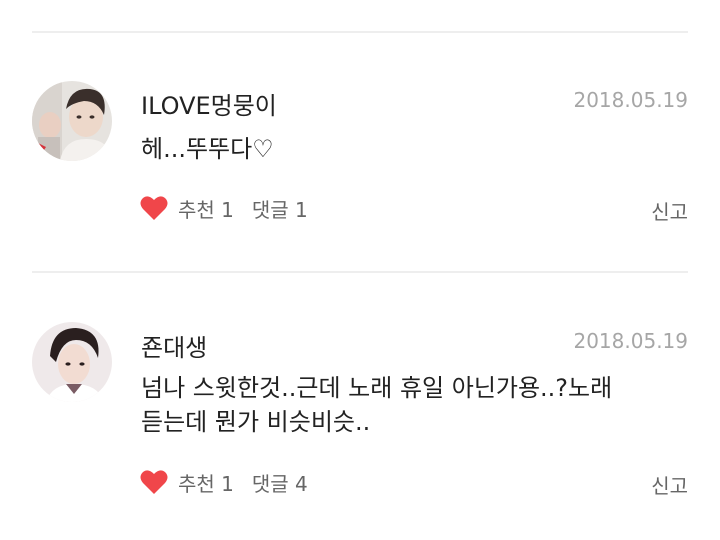 The height and width of the screenshot is (540, 720). What do you see at coordinates (207, 149) in the screenshot?
I see `comment-text-line: 헤...뚜뚜다♡` at bounding box center [207, 149].